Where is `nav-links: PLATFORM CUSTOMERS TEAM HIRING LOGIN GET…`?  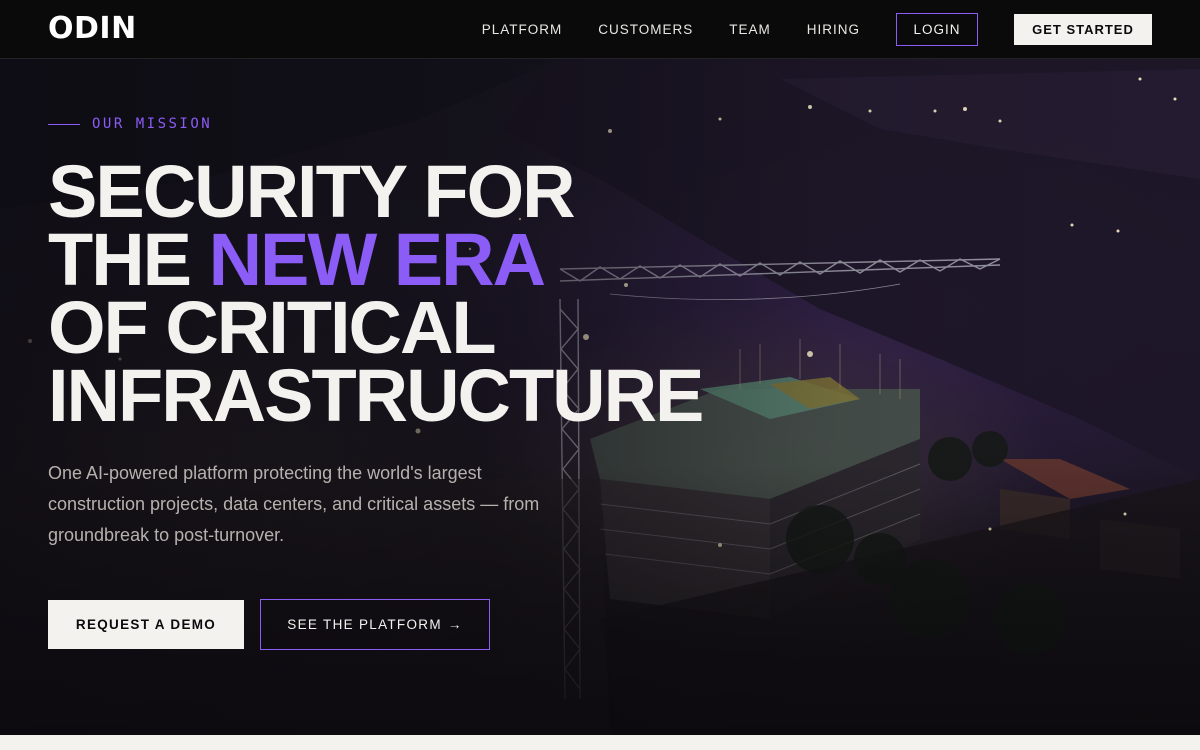 nav-links: PLATFORM CUSTOMERS TEAM HIRING LOGIN GET… is located at coordinates (817, 29).